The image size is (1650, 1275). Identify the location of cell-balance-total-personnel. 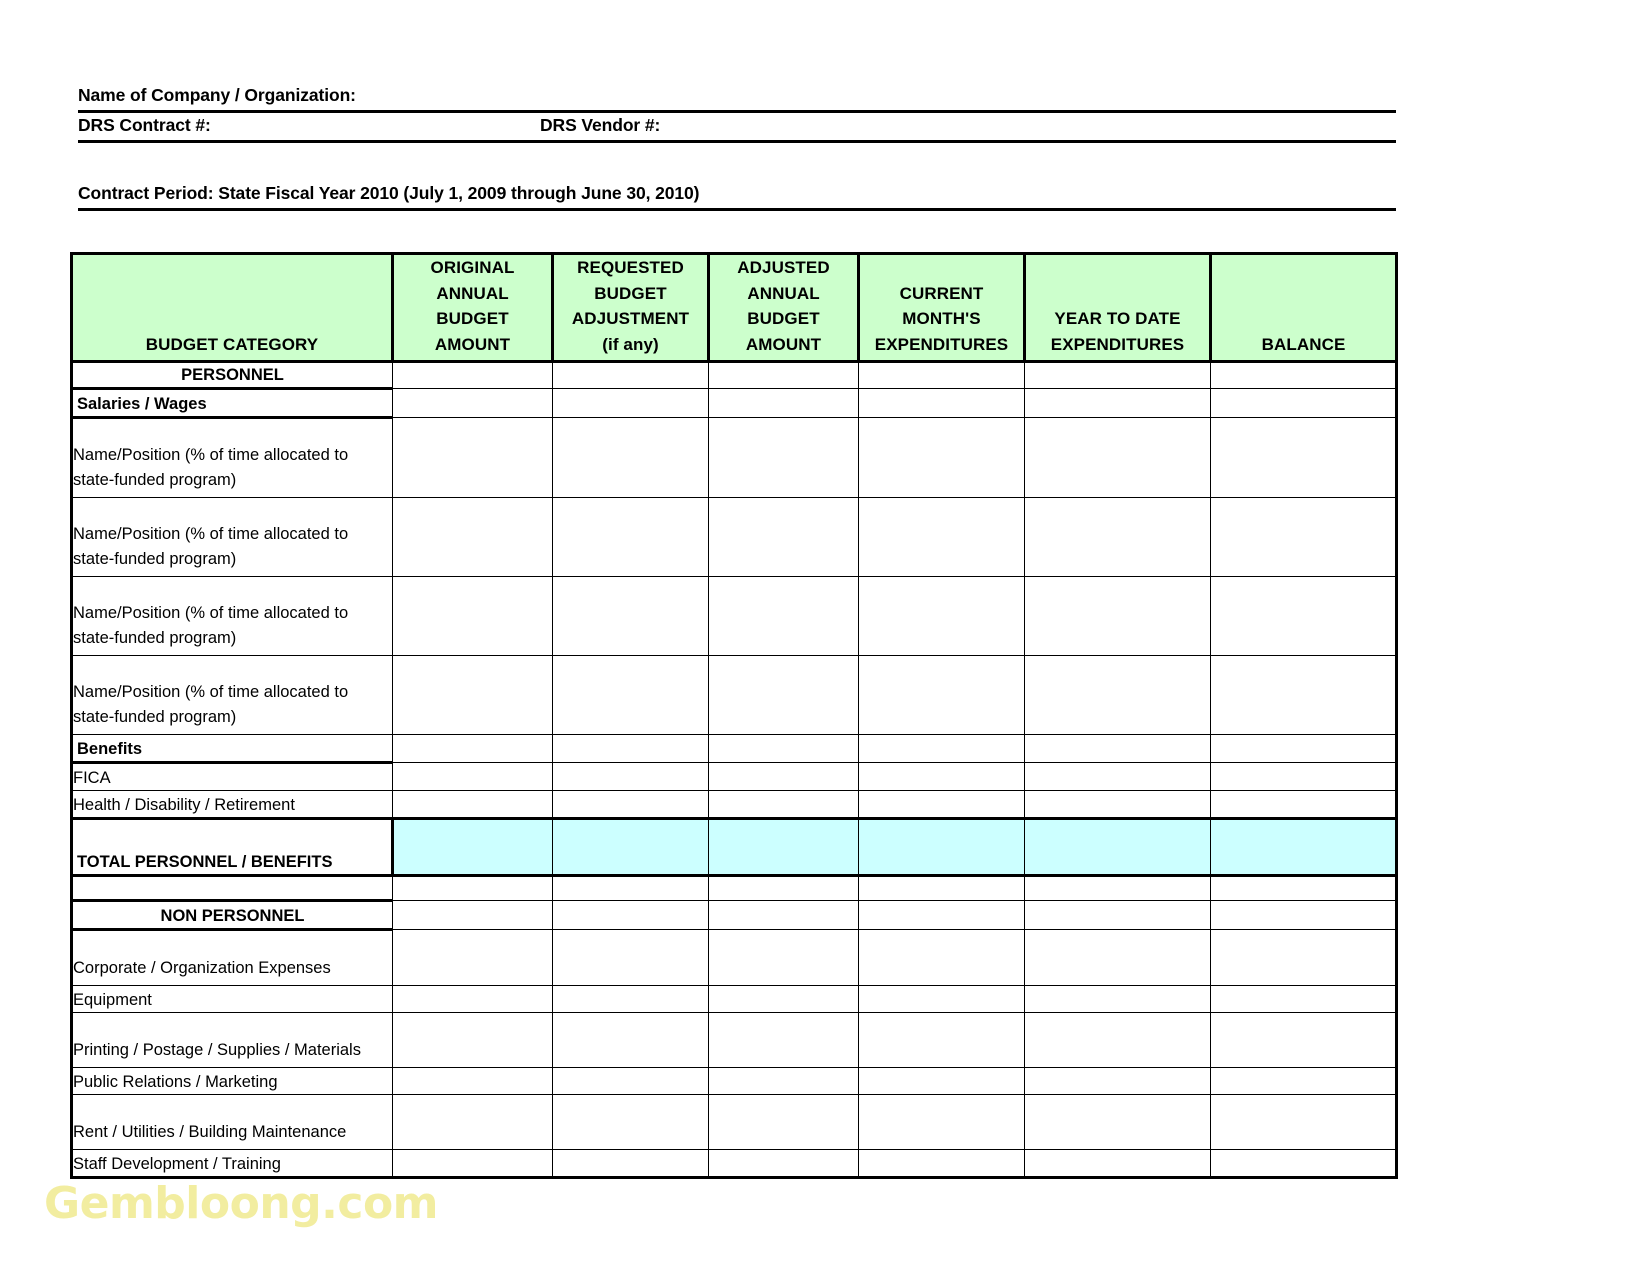
(1304, 847).